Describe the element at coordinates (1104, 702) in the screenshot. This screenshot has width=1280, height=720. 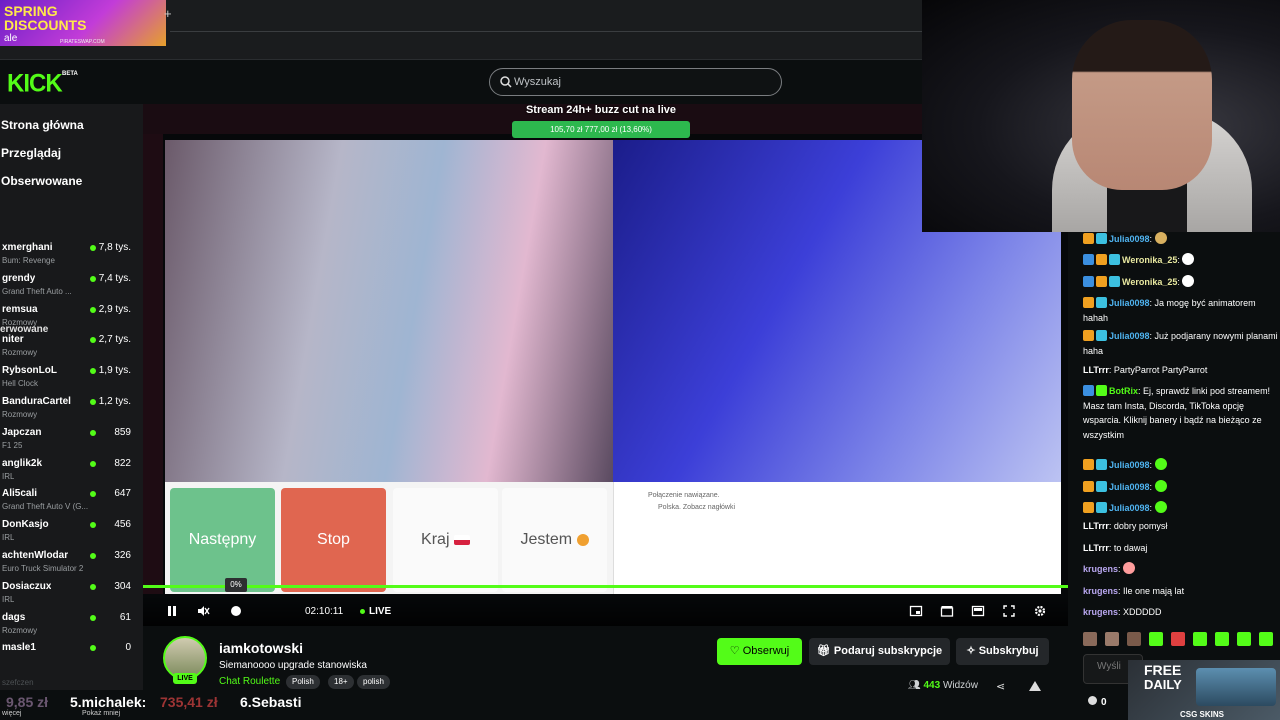
I see `points-value: 0` at that location.